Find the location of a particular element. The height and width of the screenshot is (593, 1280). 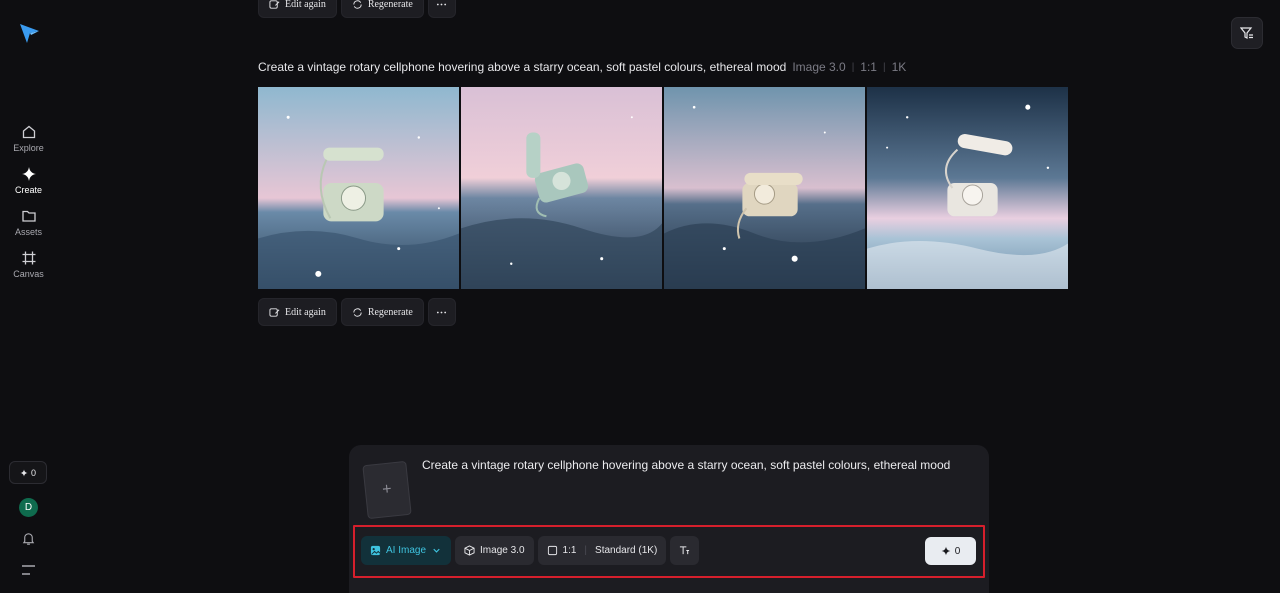

model-label: Image 3.0 is located at coordinates (502, 550).